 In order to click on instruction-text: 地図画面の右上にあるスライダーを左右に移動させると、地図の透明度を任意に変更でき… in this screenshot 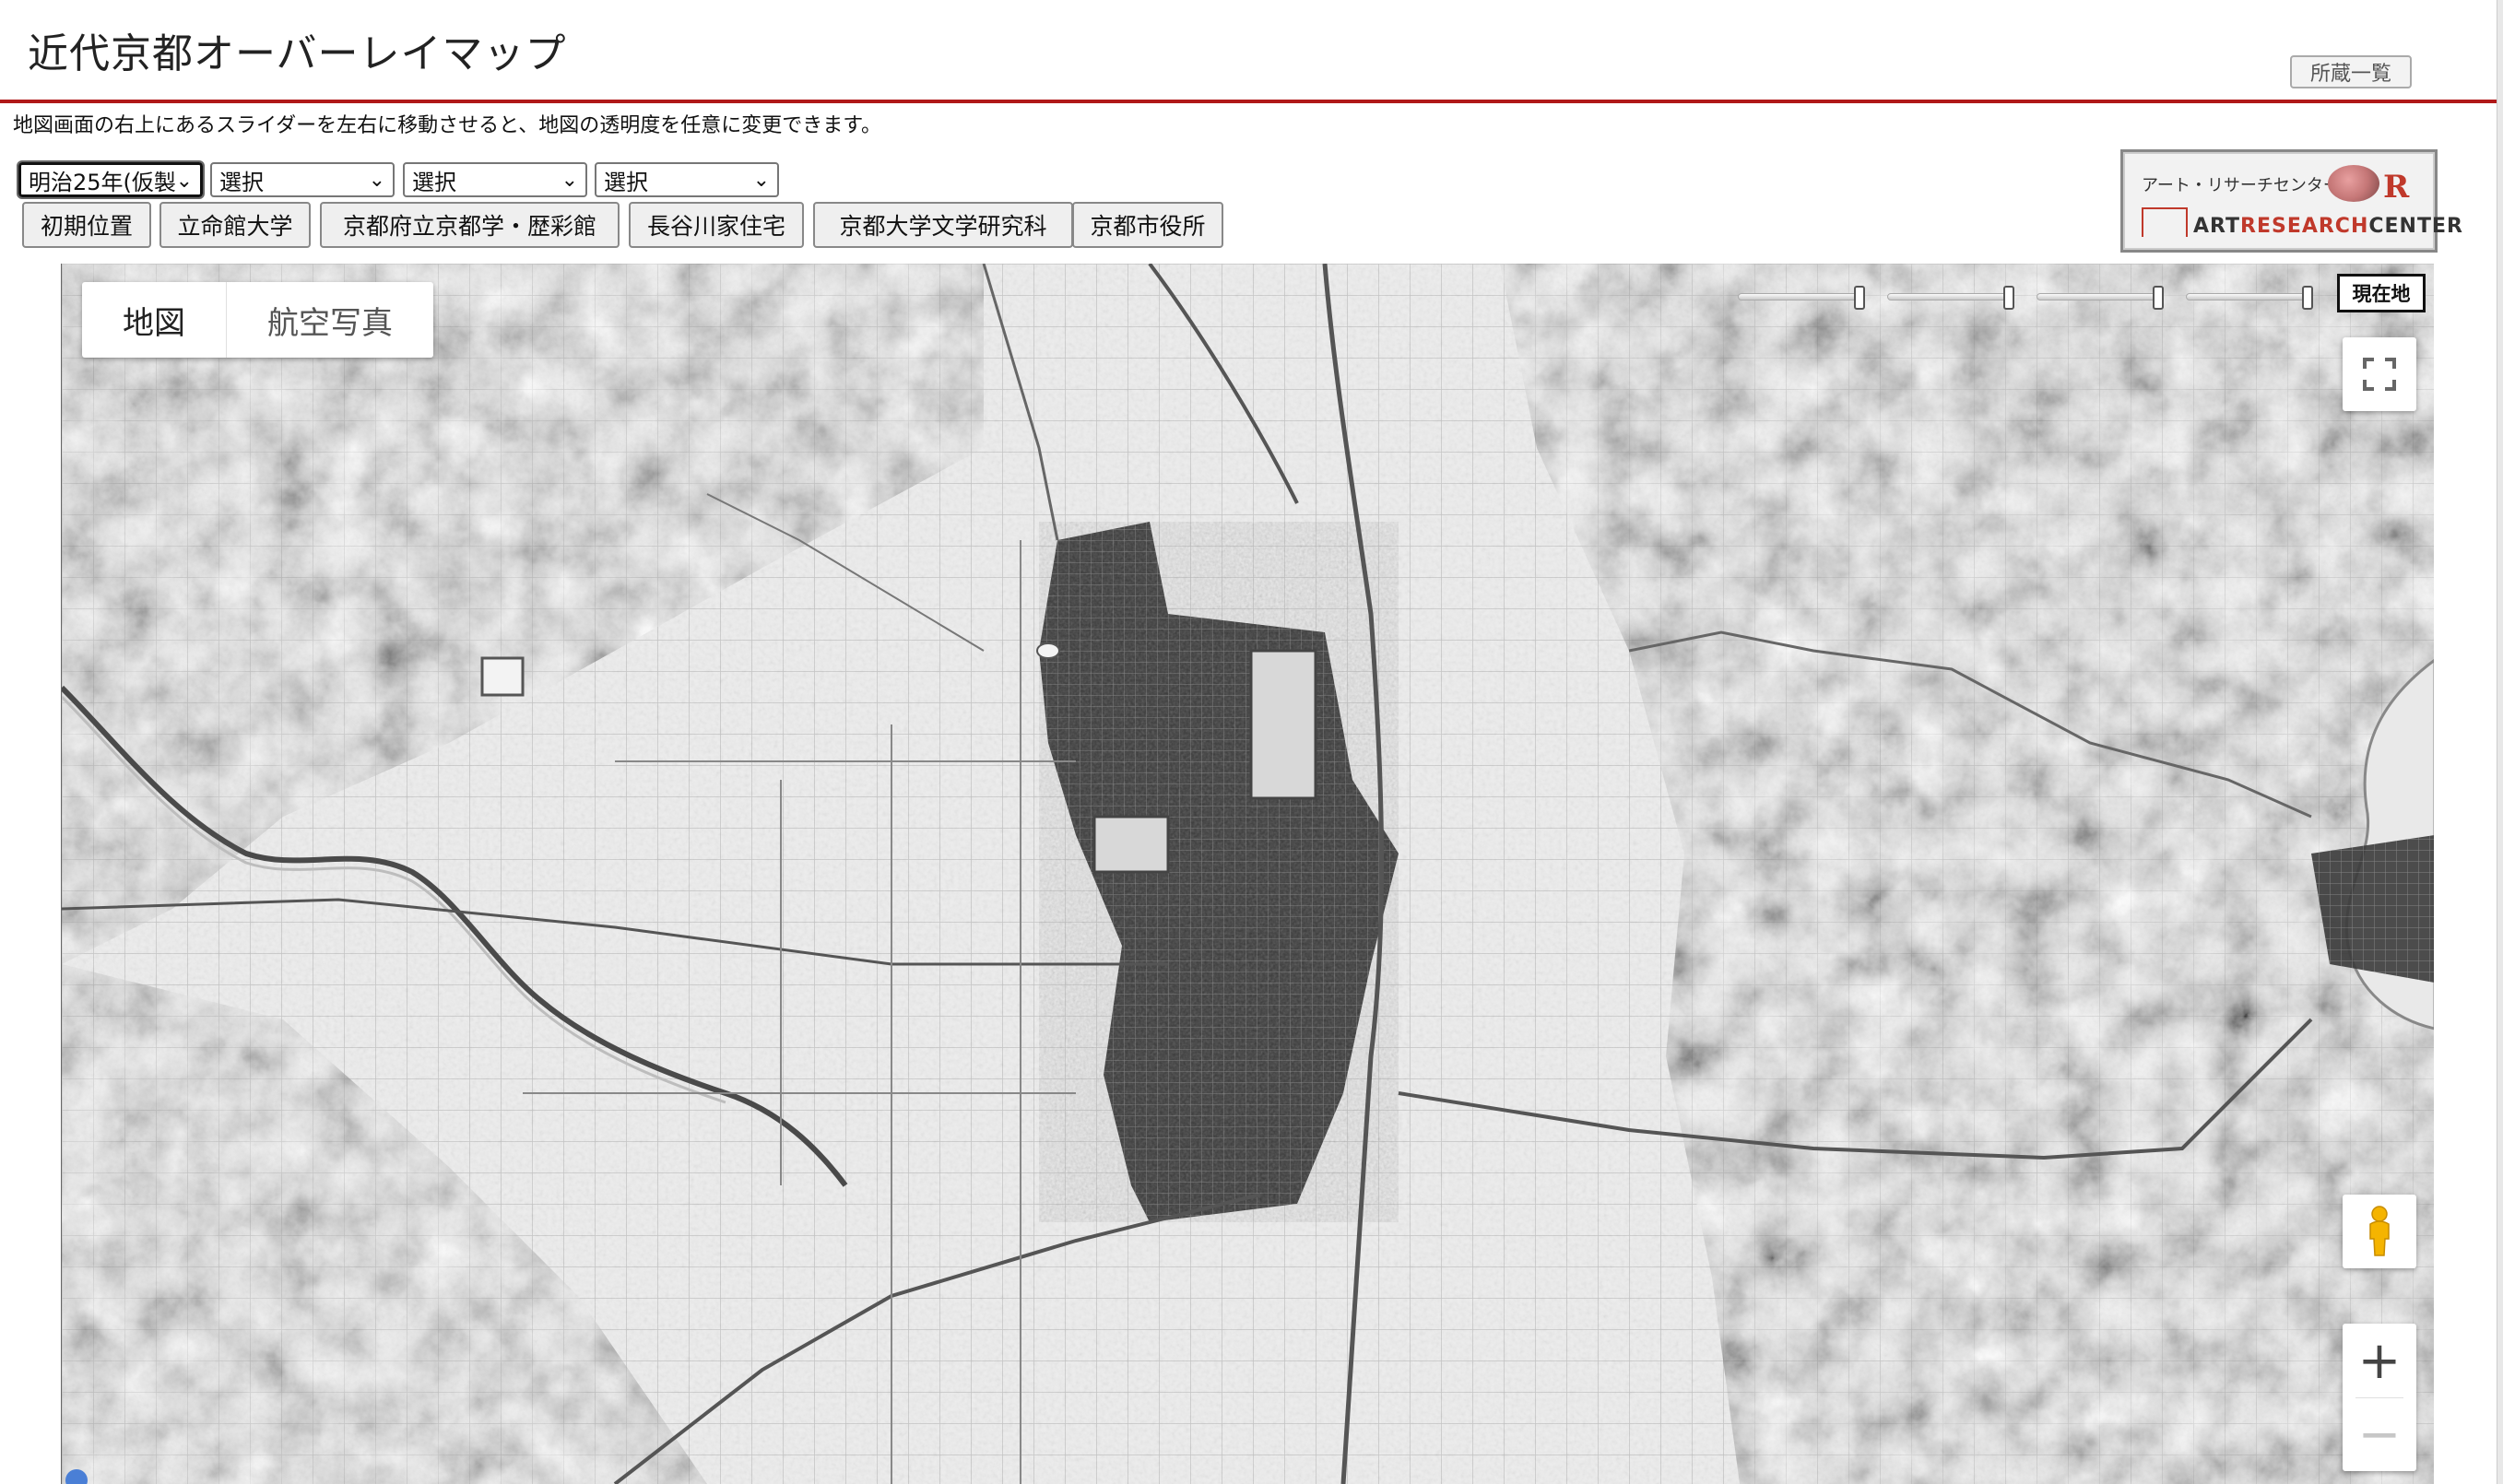, I will do `click(447, 126)`.